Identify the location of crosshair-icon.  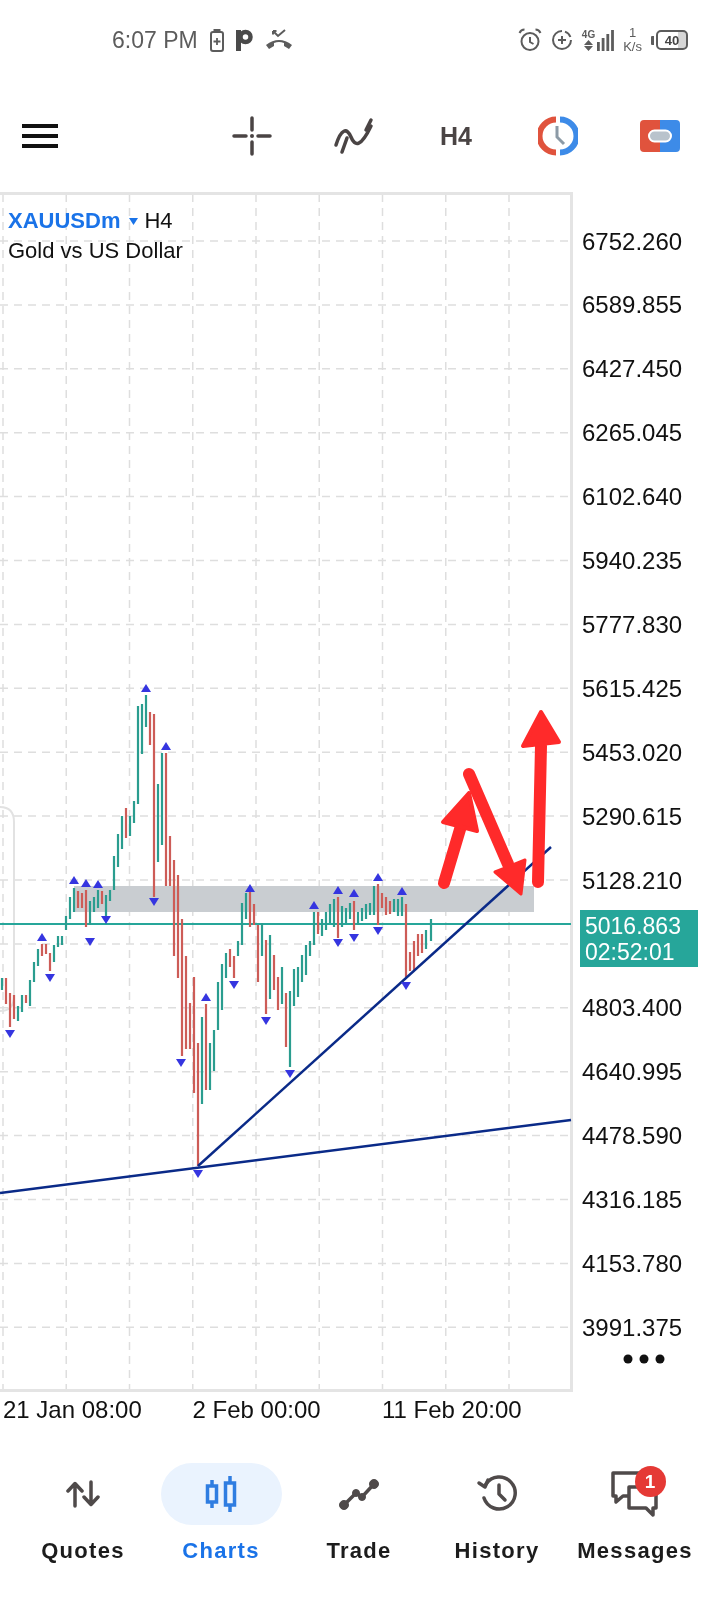
(252, 136).